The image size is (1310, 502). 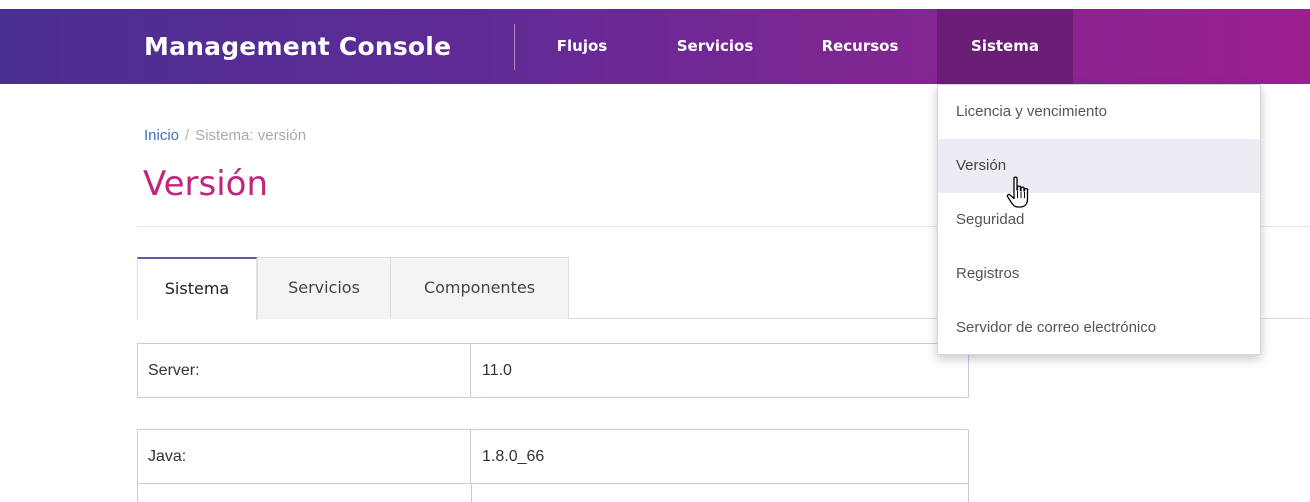 What do you see at coordinates (655, 4) in the screenshot?
I see `page-top-strip` at bounding box center [655, 4].